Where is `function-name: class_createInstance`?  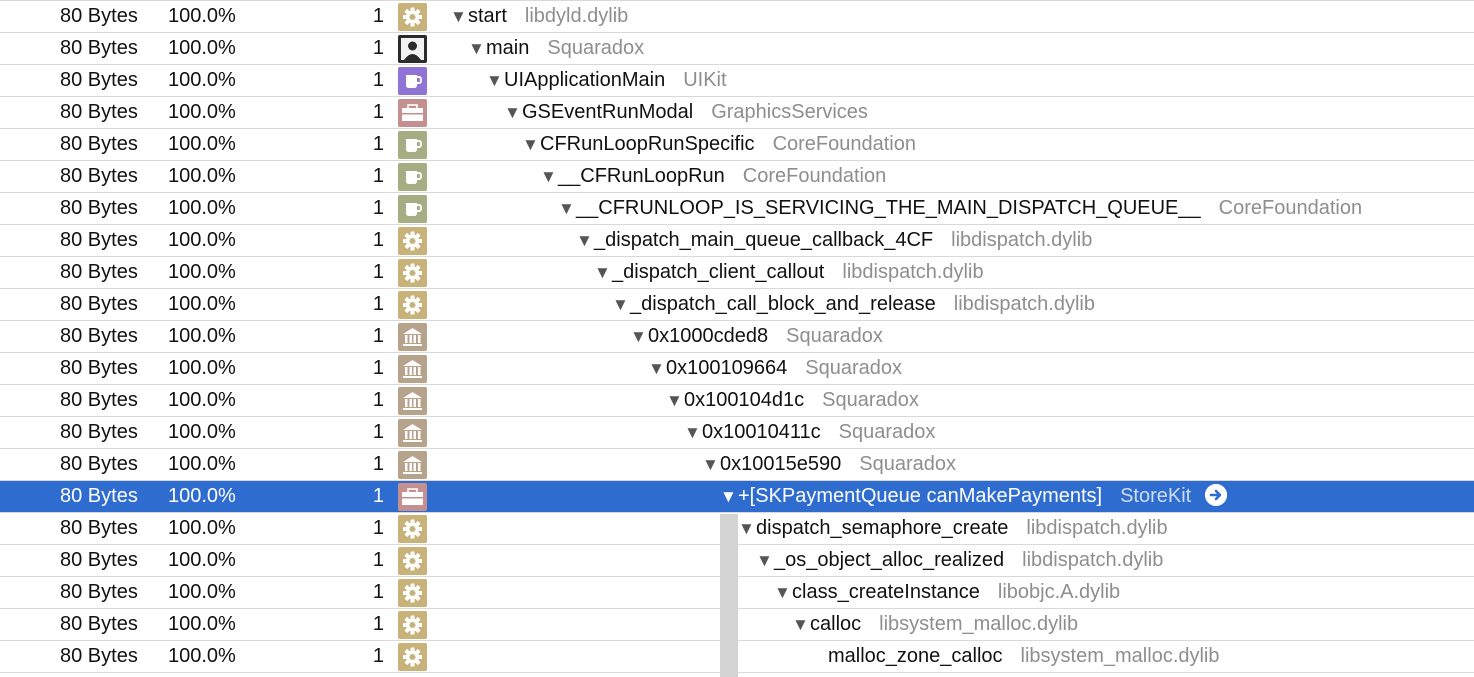
function-name: class_createInstance is located at coordinates (886, 592).